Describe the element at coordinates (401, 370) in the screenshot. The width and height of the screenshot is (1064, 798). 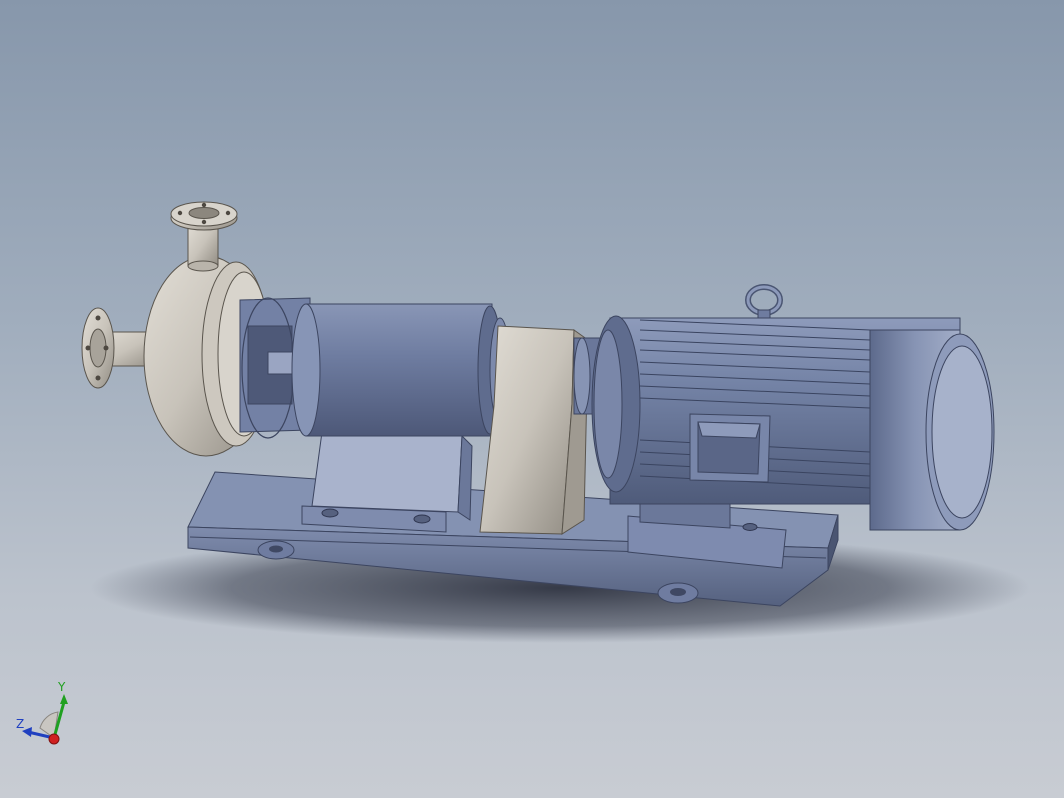
I see `bearing-frame` at that location.